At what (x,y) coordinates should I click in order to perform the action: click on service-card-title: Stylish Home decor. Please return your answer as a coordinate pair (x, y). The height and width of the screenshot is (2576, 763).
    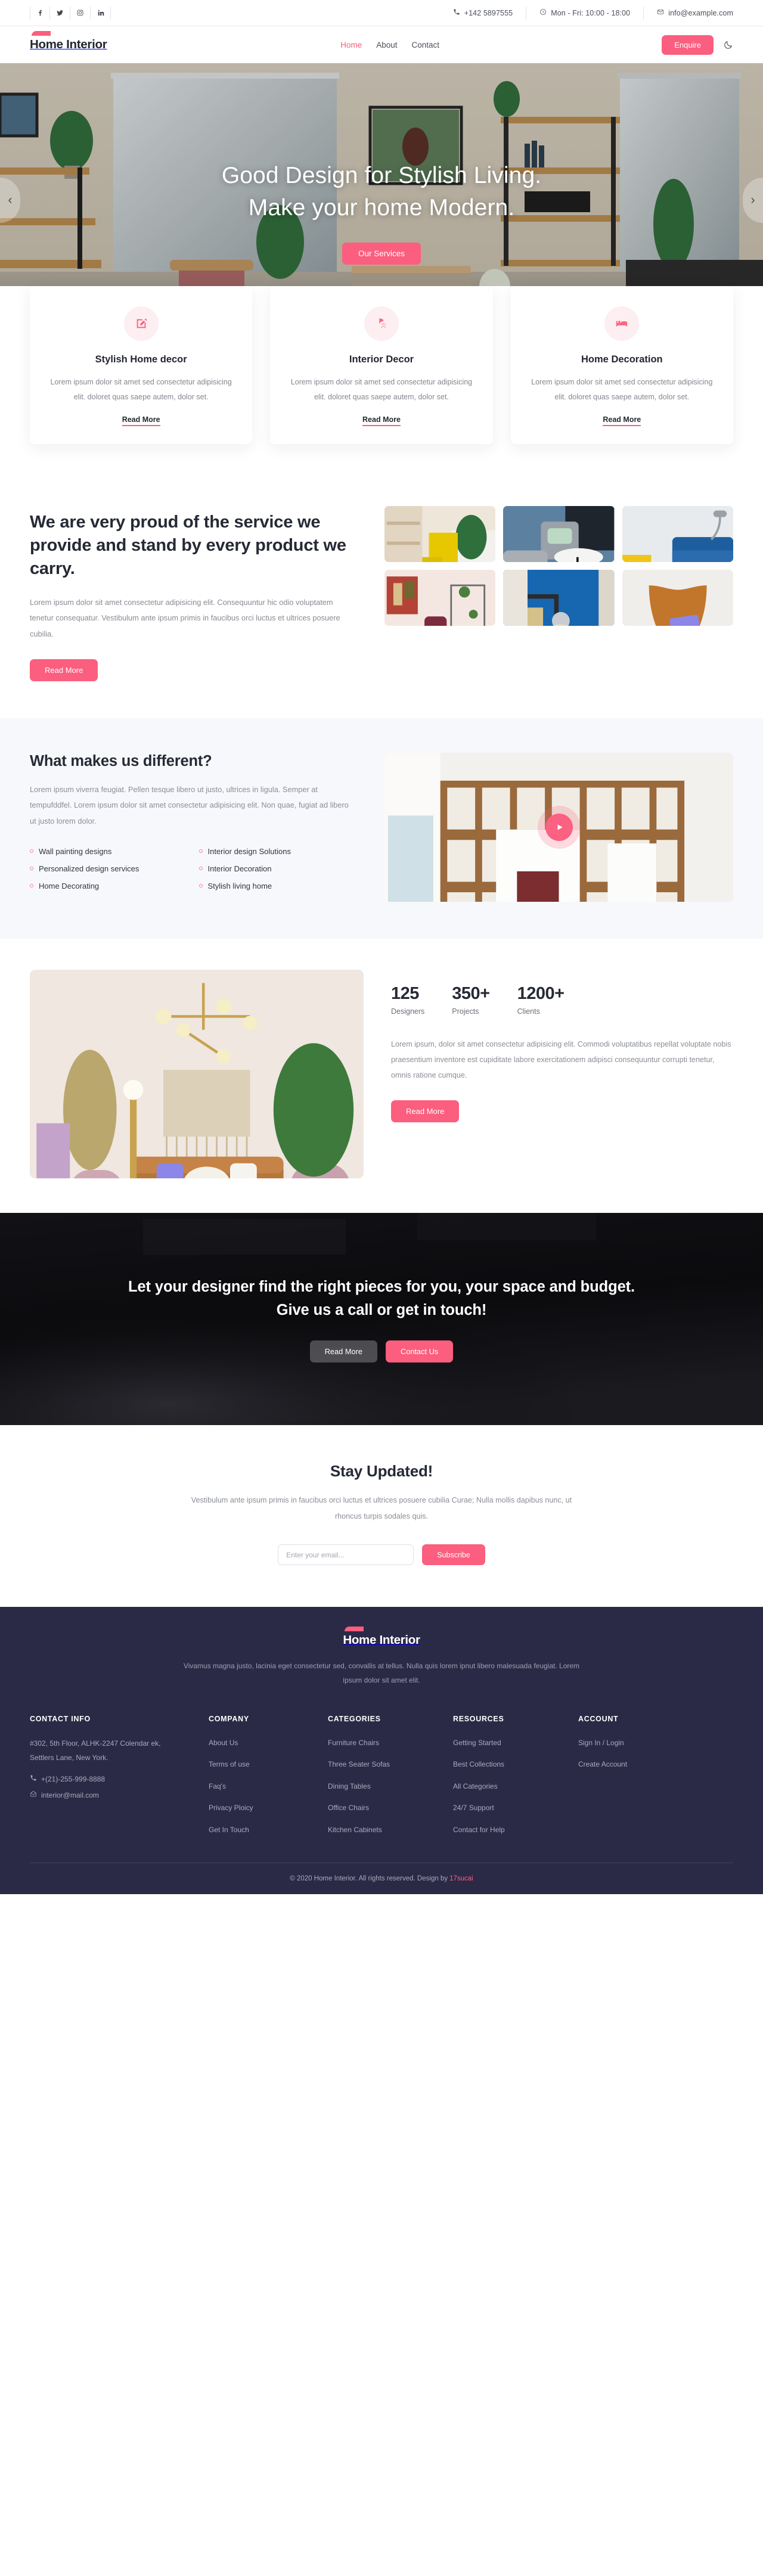
    Looking at the image, I should click on (141, 359).